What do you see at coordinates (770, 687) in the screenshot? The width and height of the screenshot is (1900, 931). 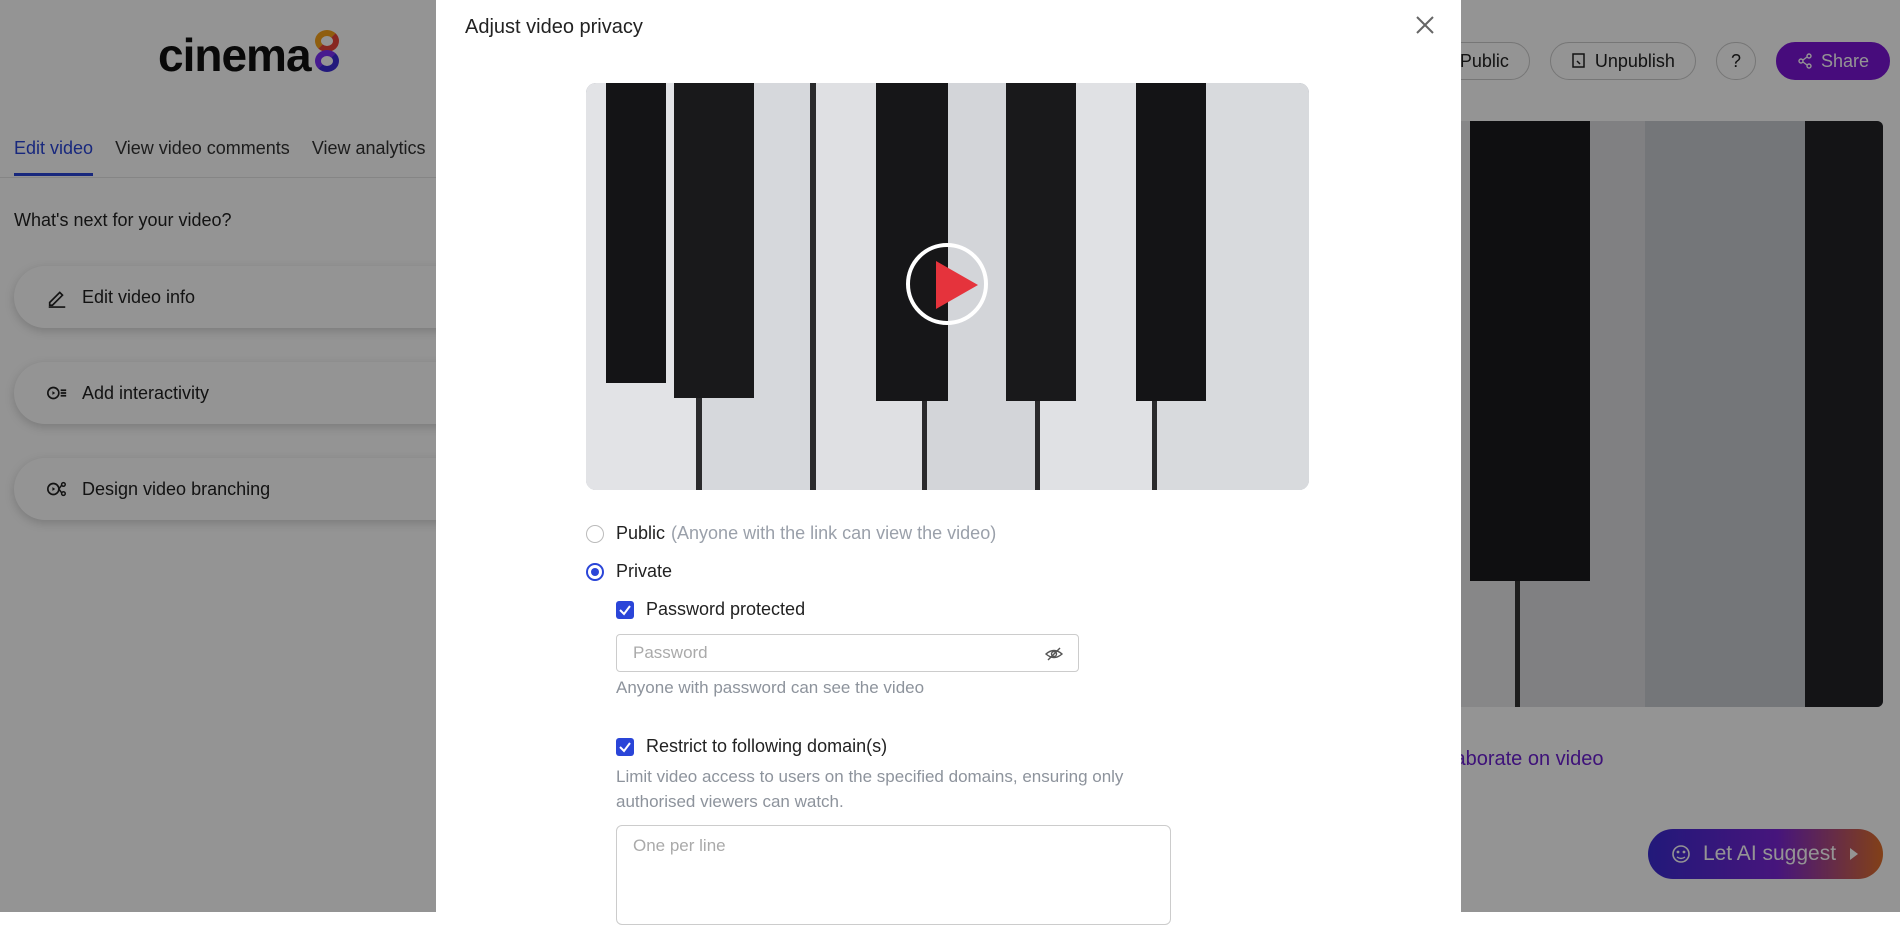 I see `password-helper-text: Anyone with password can see the video` at bounding box center [770, 687].